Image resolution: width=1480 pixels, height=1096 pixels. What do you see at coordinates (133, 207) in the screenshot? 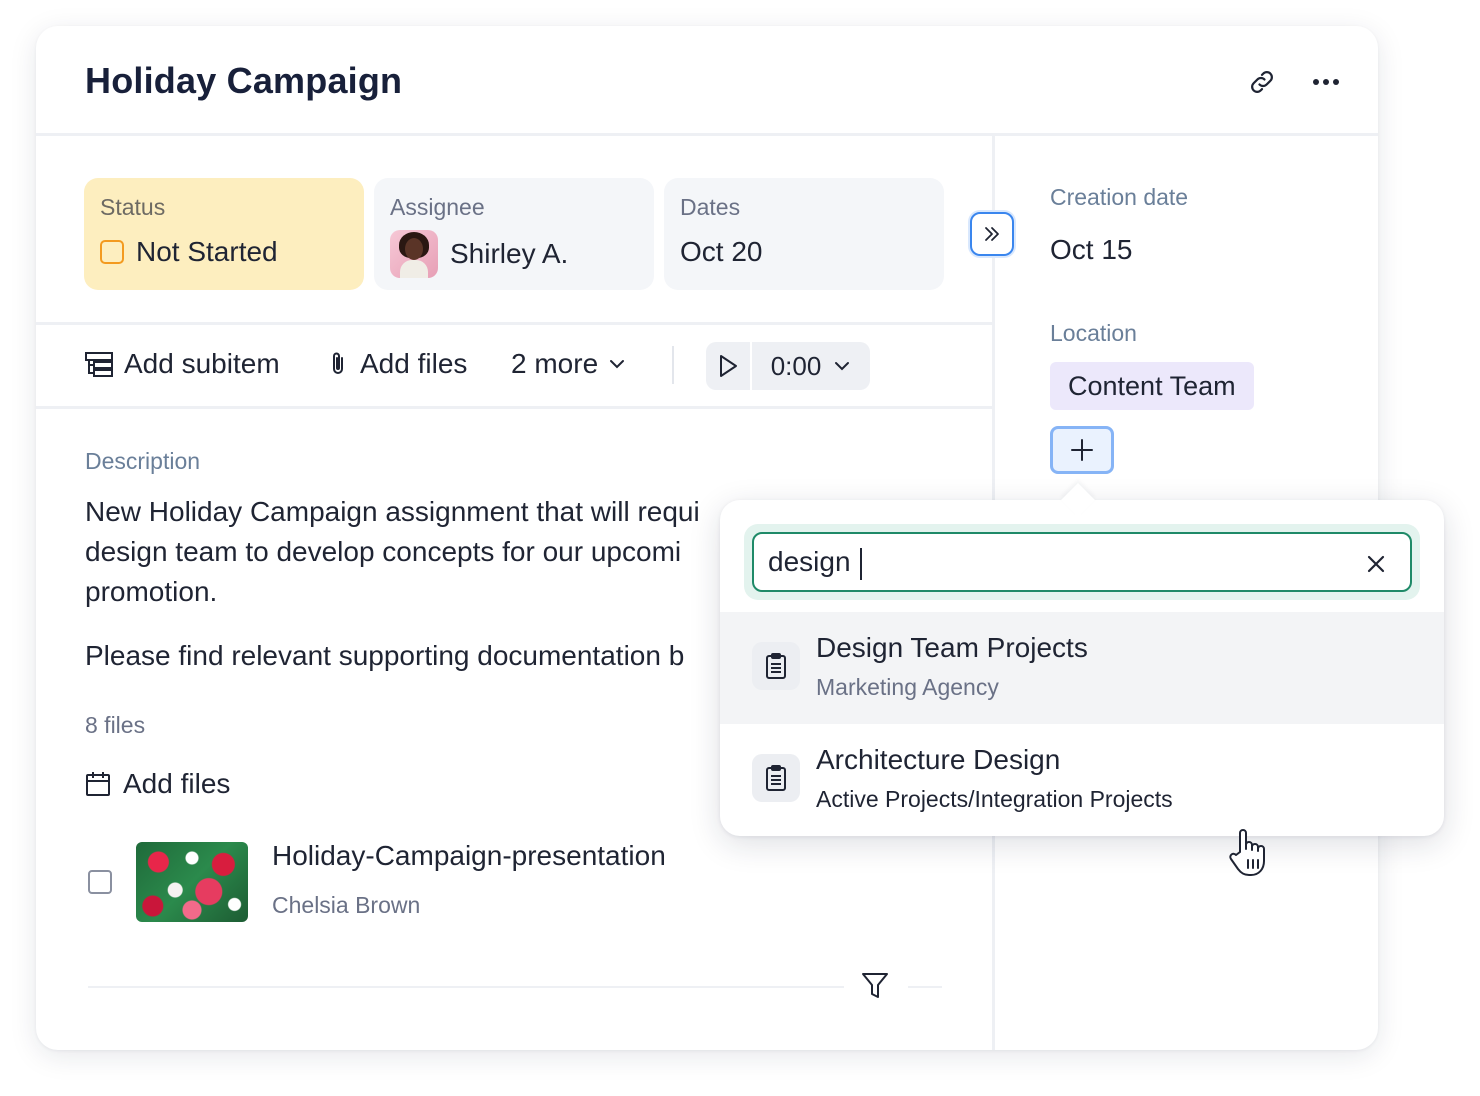
I see `status-label: Status` at bounding box center [133, 207].